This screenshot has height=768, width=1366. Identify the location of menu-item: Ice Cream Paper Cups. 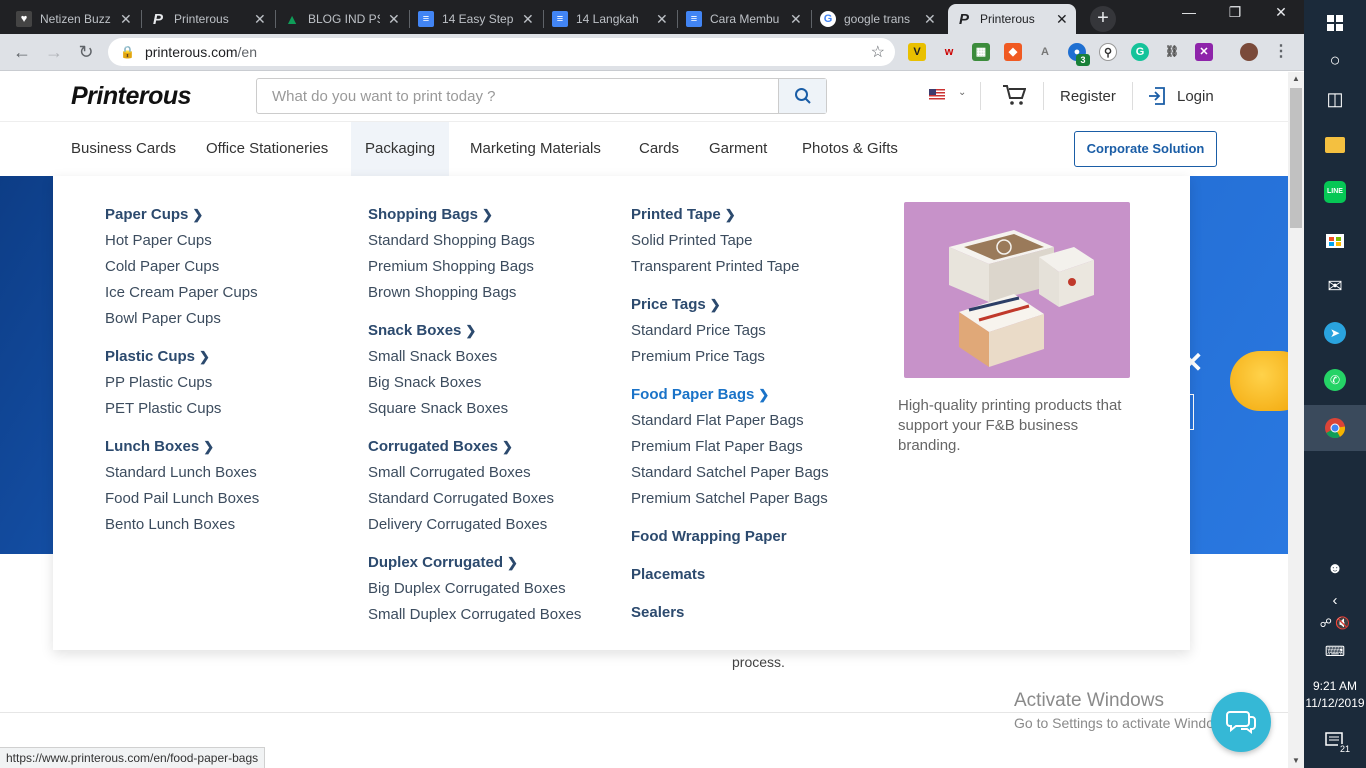
(182, 293).